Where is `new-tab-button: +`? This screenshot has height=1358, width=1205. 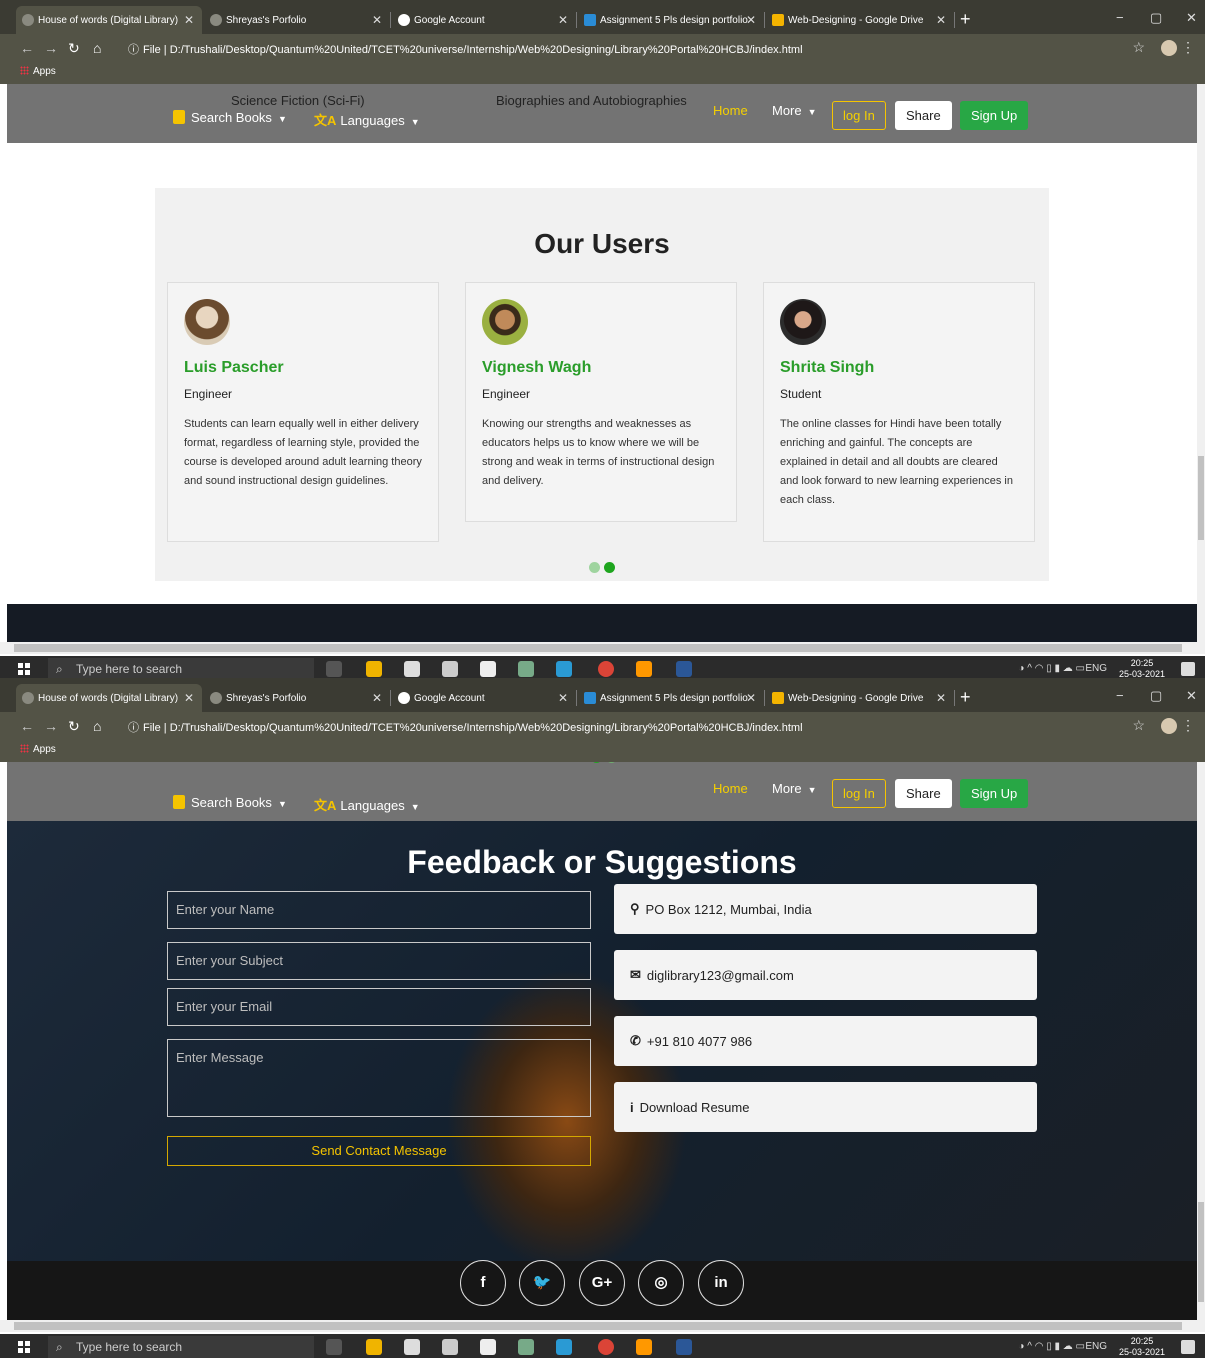 new-tab-button: + is located at coordinates (965, 697).